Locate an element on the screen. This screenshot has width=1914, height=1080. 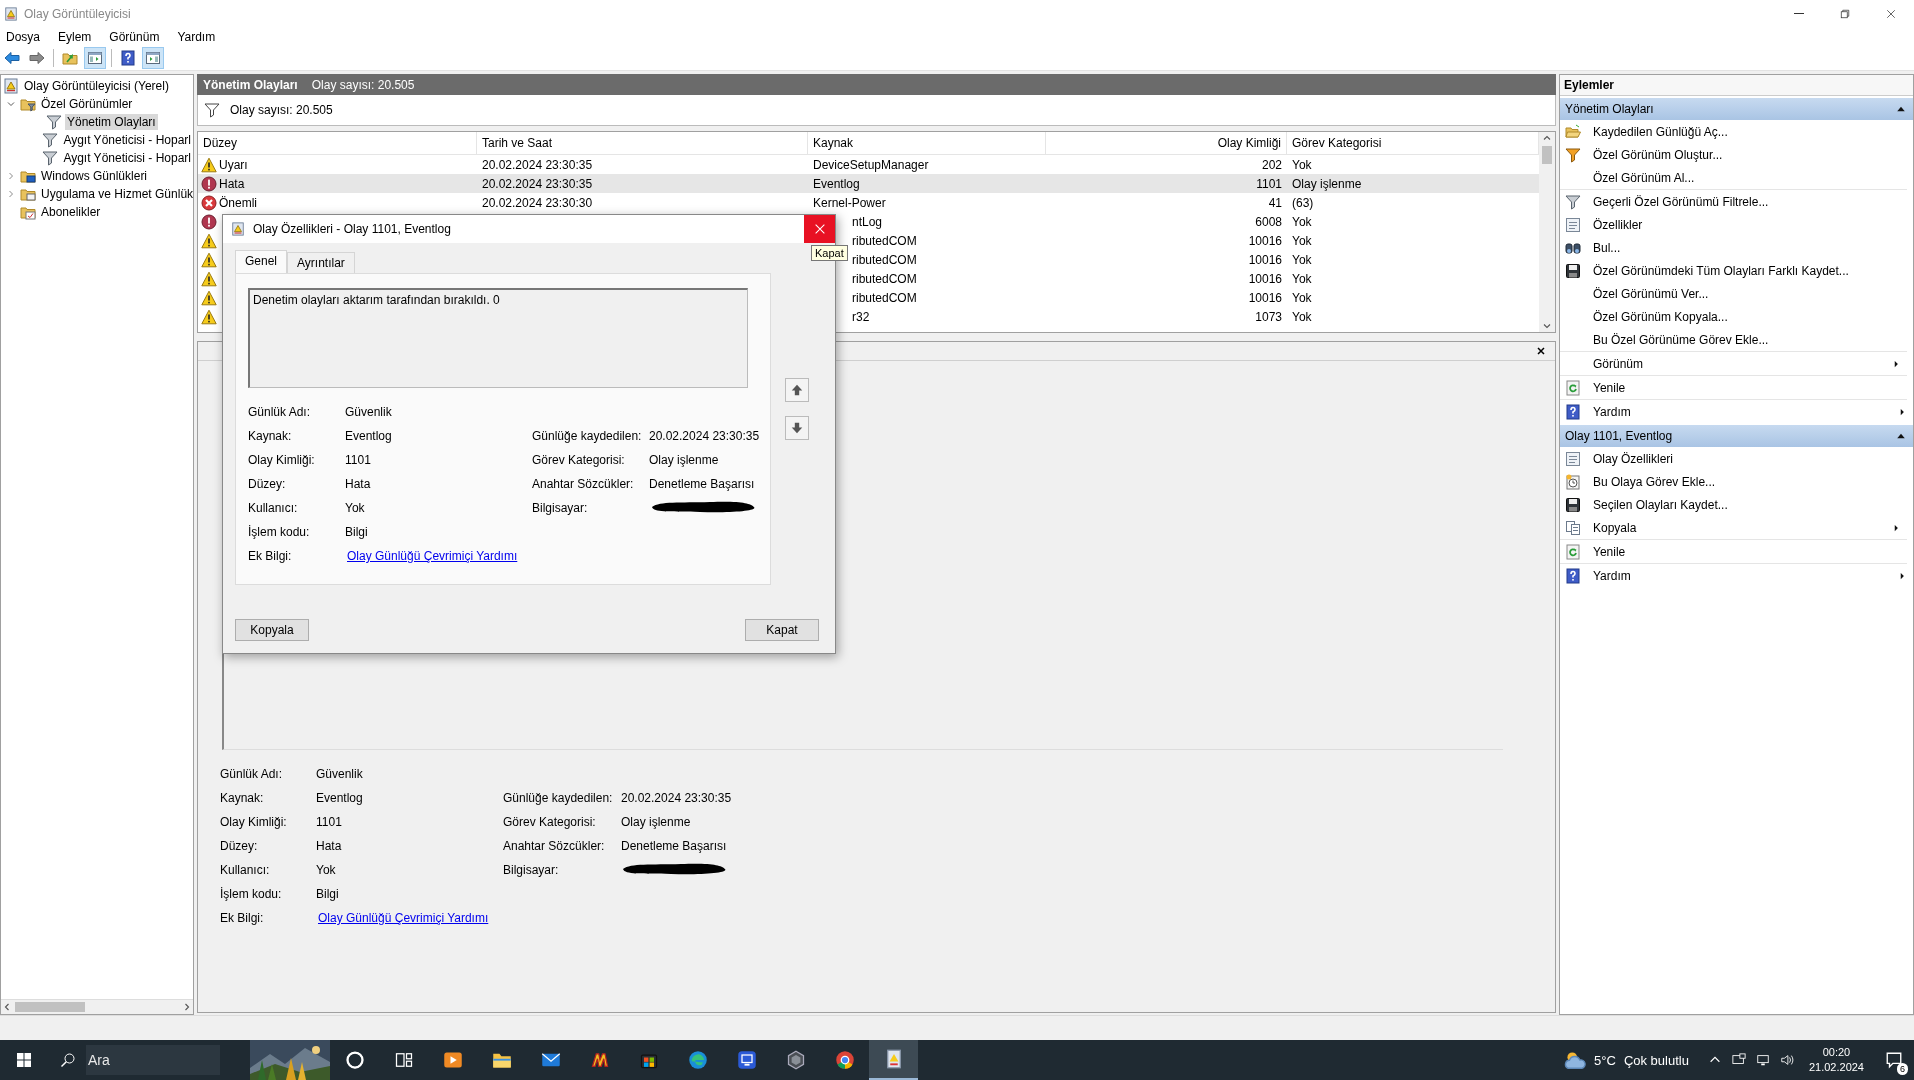
tree-item: Özel Görünümler is located at coordinates (87, 104).